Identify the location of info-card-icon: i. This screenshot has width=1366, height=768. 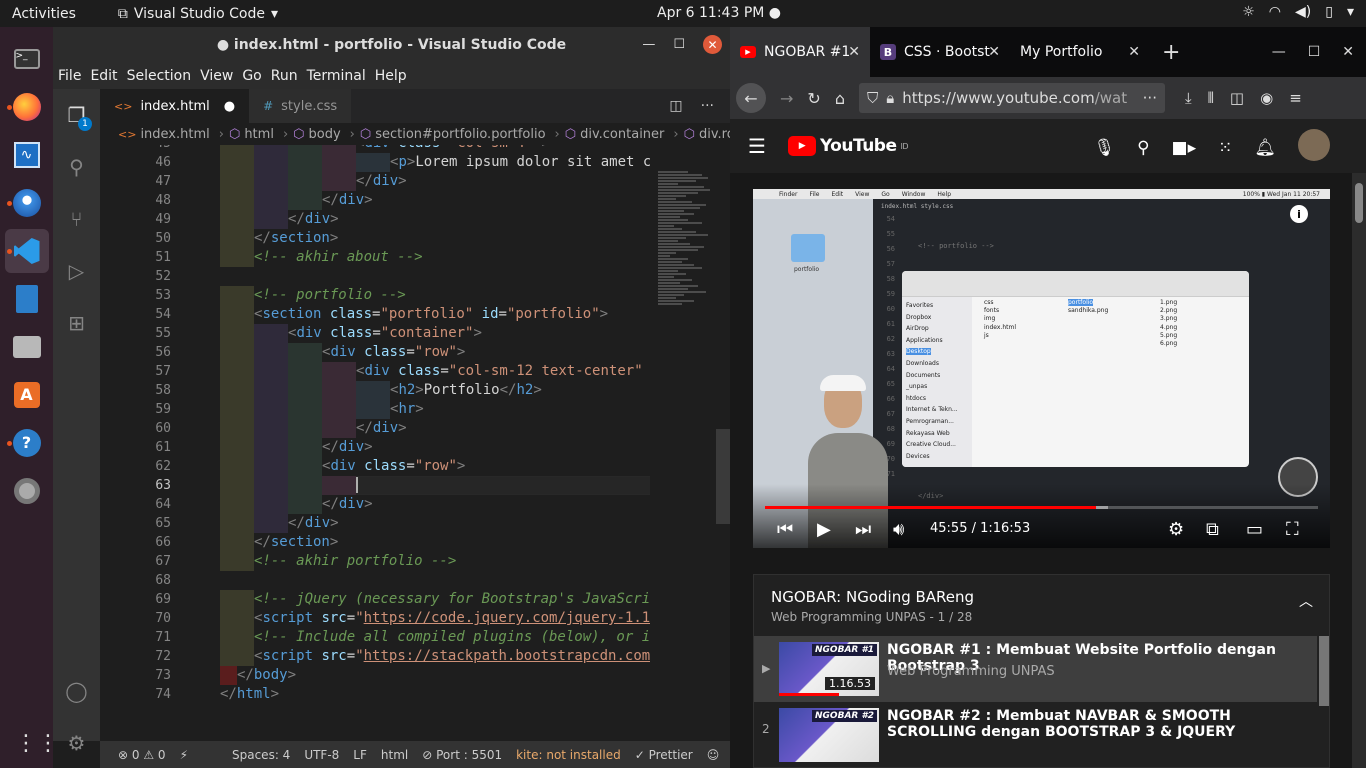
(1299, 214).